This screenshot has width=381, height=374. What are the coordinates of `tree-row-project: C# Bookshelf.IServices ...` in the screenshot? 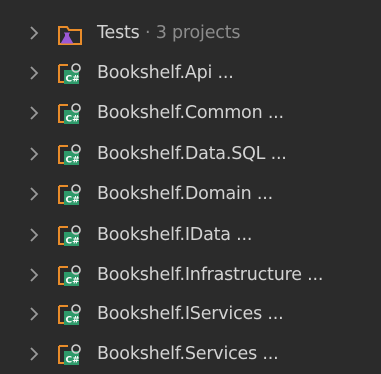 It's located at (190, 314).